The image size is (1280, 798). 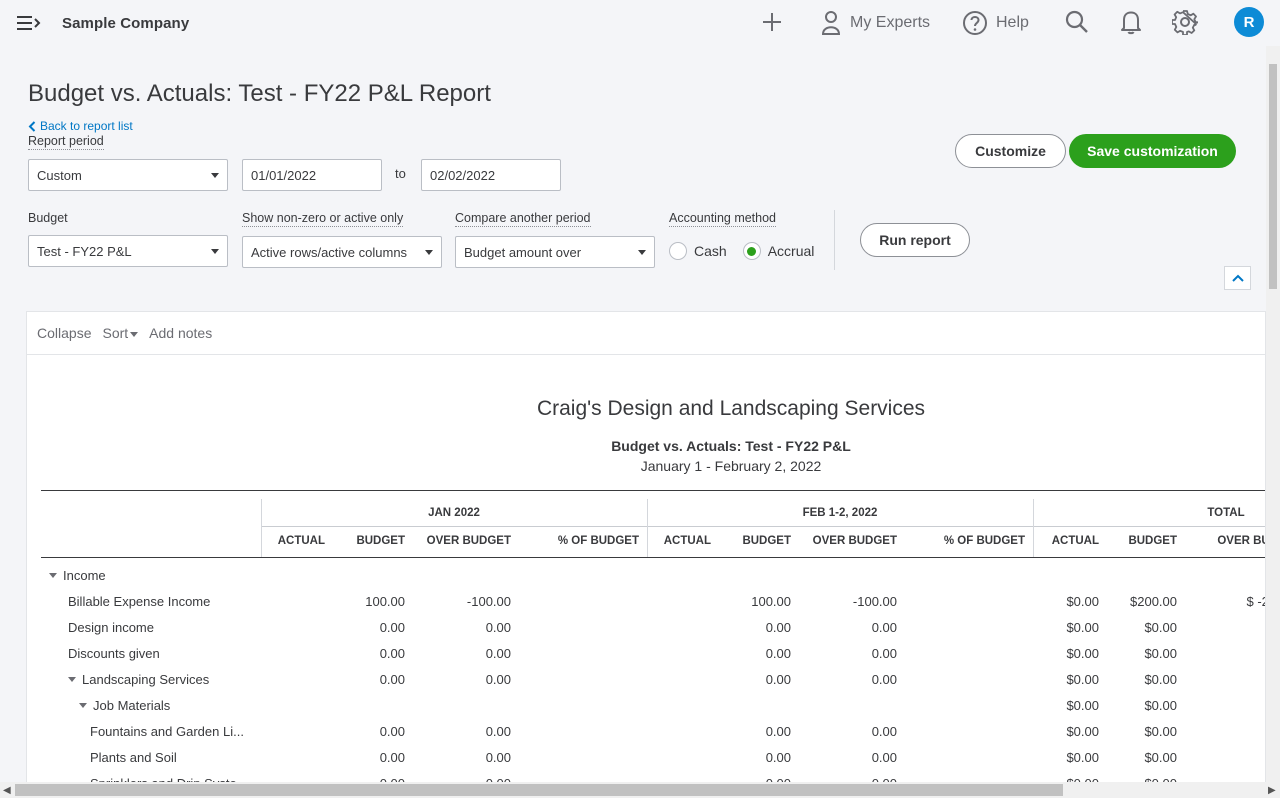 I want to click on scroll-left-icon: ◀, so click(x=7, y=790).